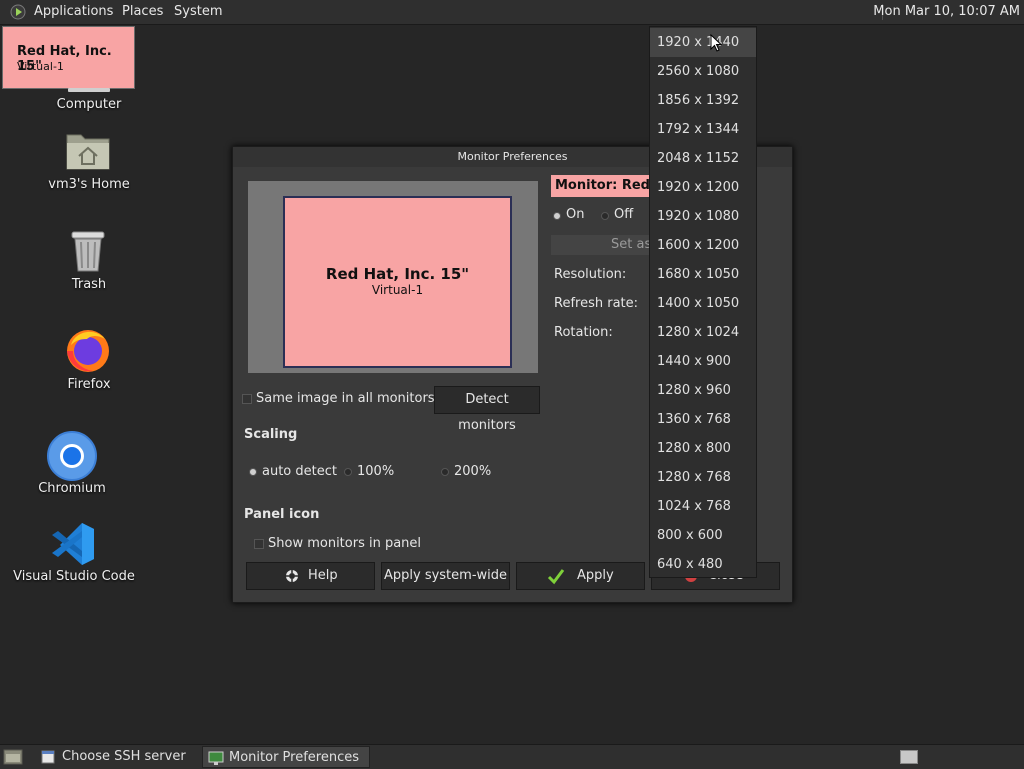 This screenshot has height=769, width=1024. What do you see at coordinates (605, 216) in the screenshot?
I see `power-off-radio` at bounding box center [605, 216].